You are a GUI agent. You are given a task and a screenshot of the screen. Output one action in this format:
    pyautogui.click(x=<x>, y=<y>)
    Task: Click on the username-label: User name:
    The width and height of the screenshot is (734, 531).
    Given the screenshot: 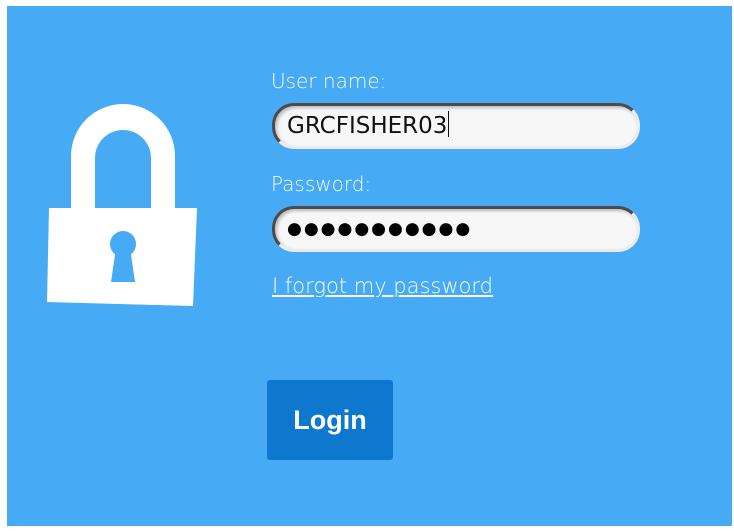 What is the action you would take?
    pyautogui.click(x=329, y=81)
    